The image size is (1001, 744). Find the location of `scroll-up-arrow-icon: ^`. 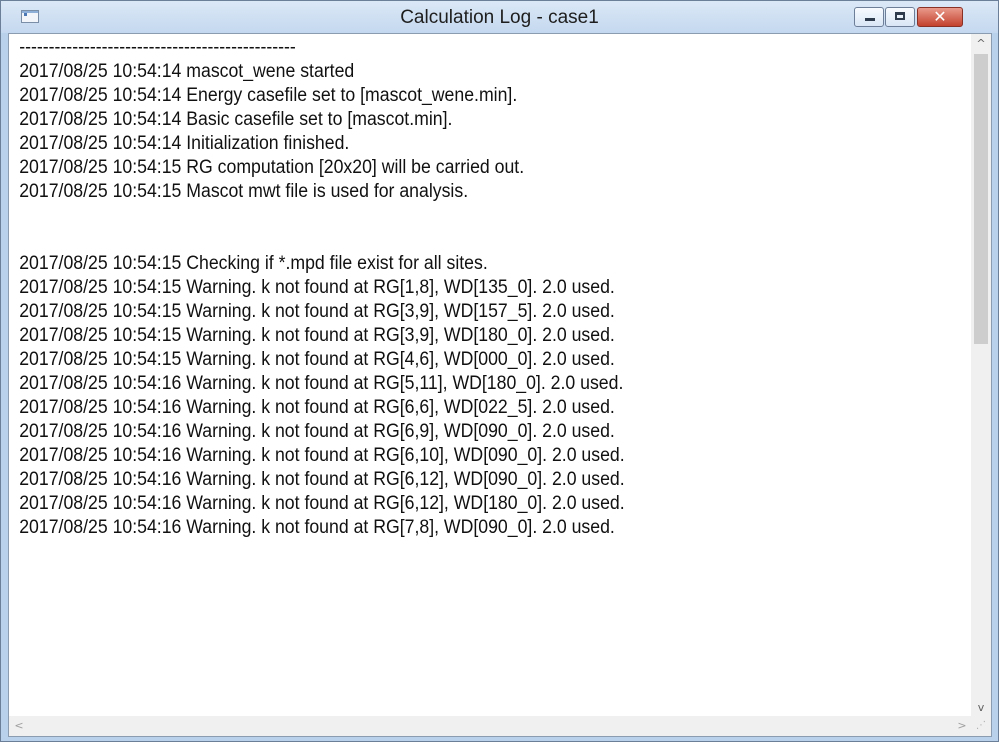

scroll-up-arrow-icon: ^ is located at coordinates (981, 44).